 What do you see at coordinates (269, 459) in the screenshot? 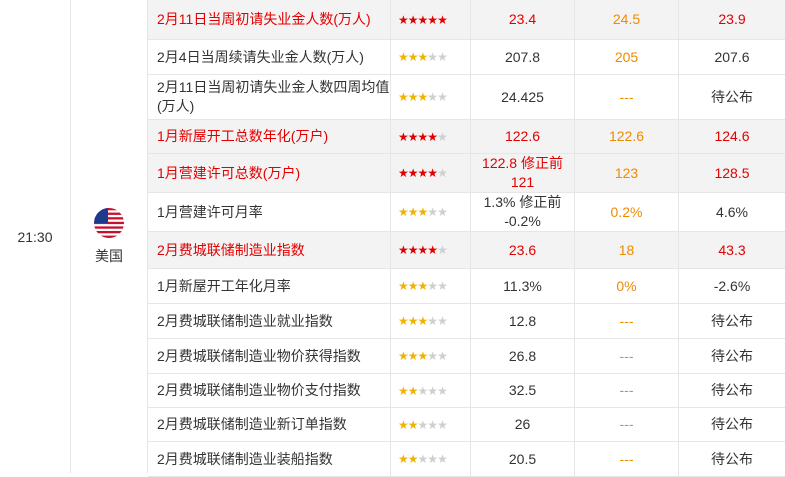
I see `indicator-name: 2月费城联储制造业装船指数` at bounding box center [269, 459].